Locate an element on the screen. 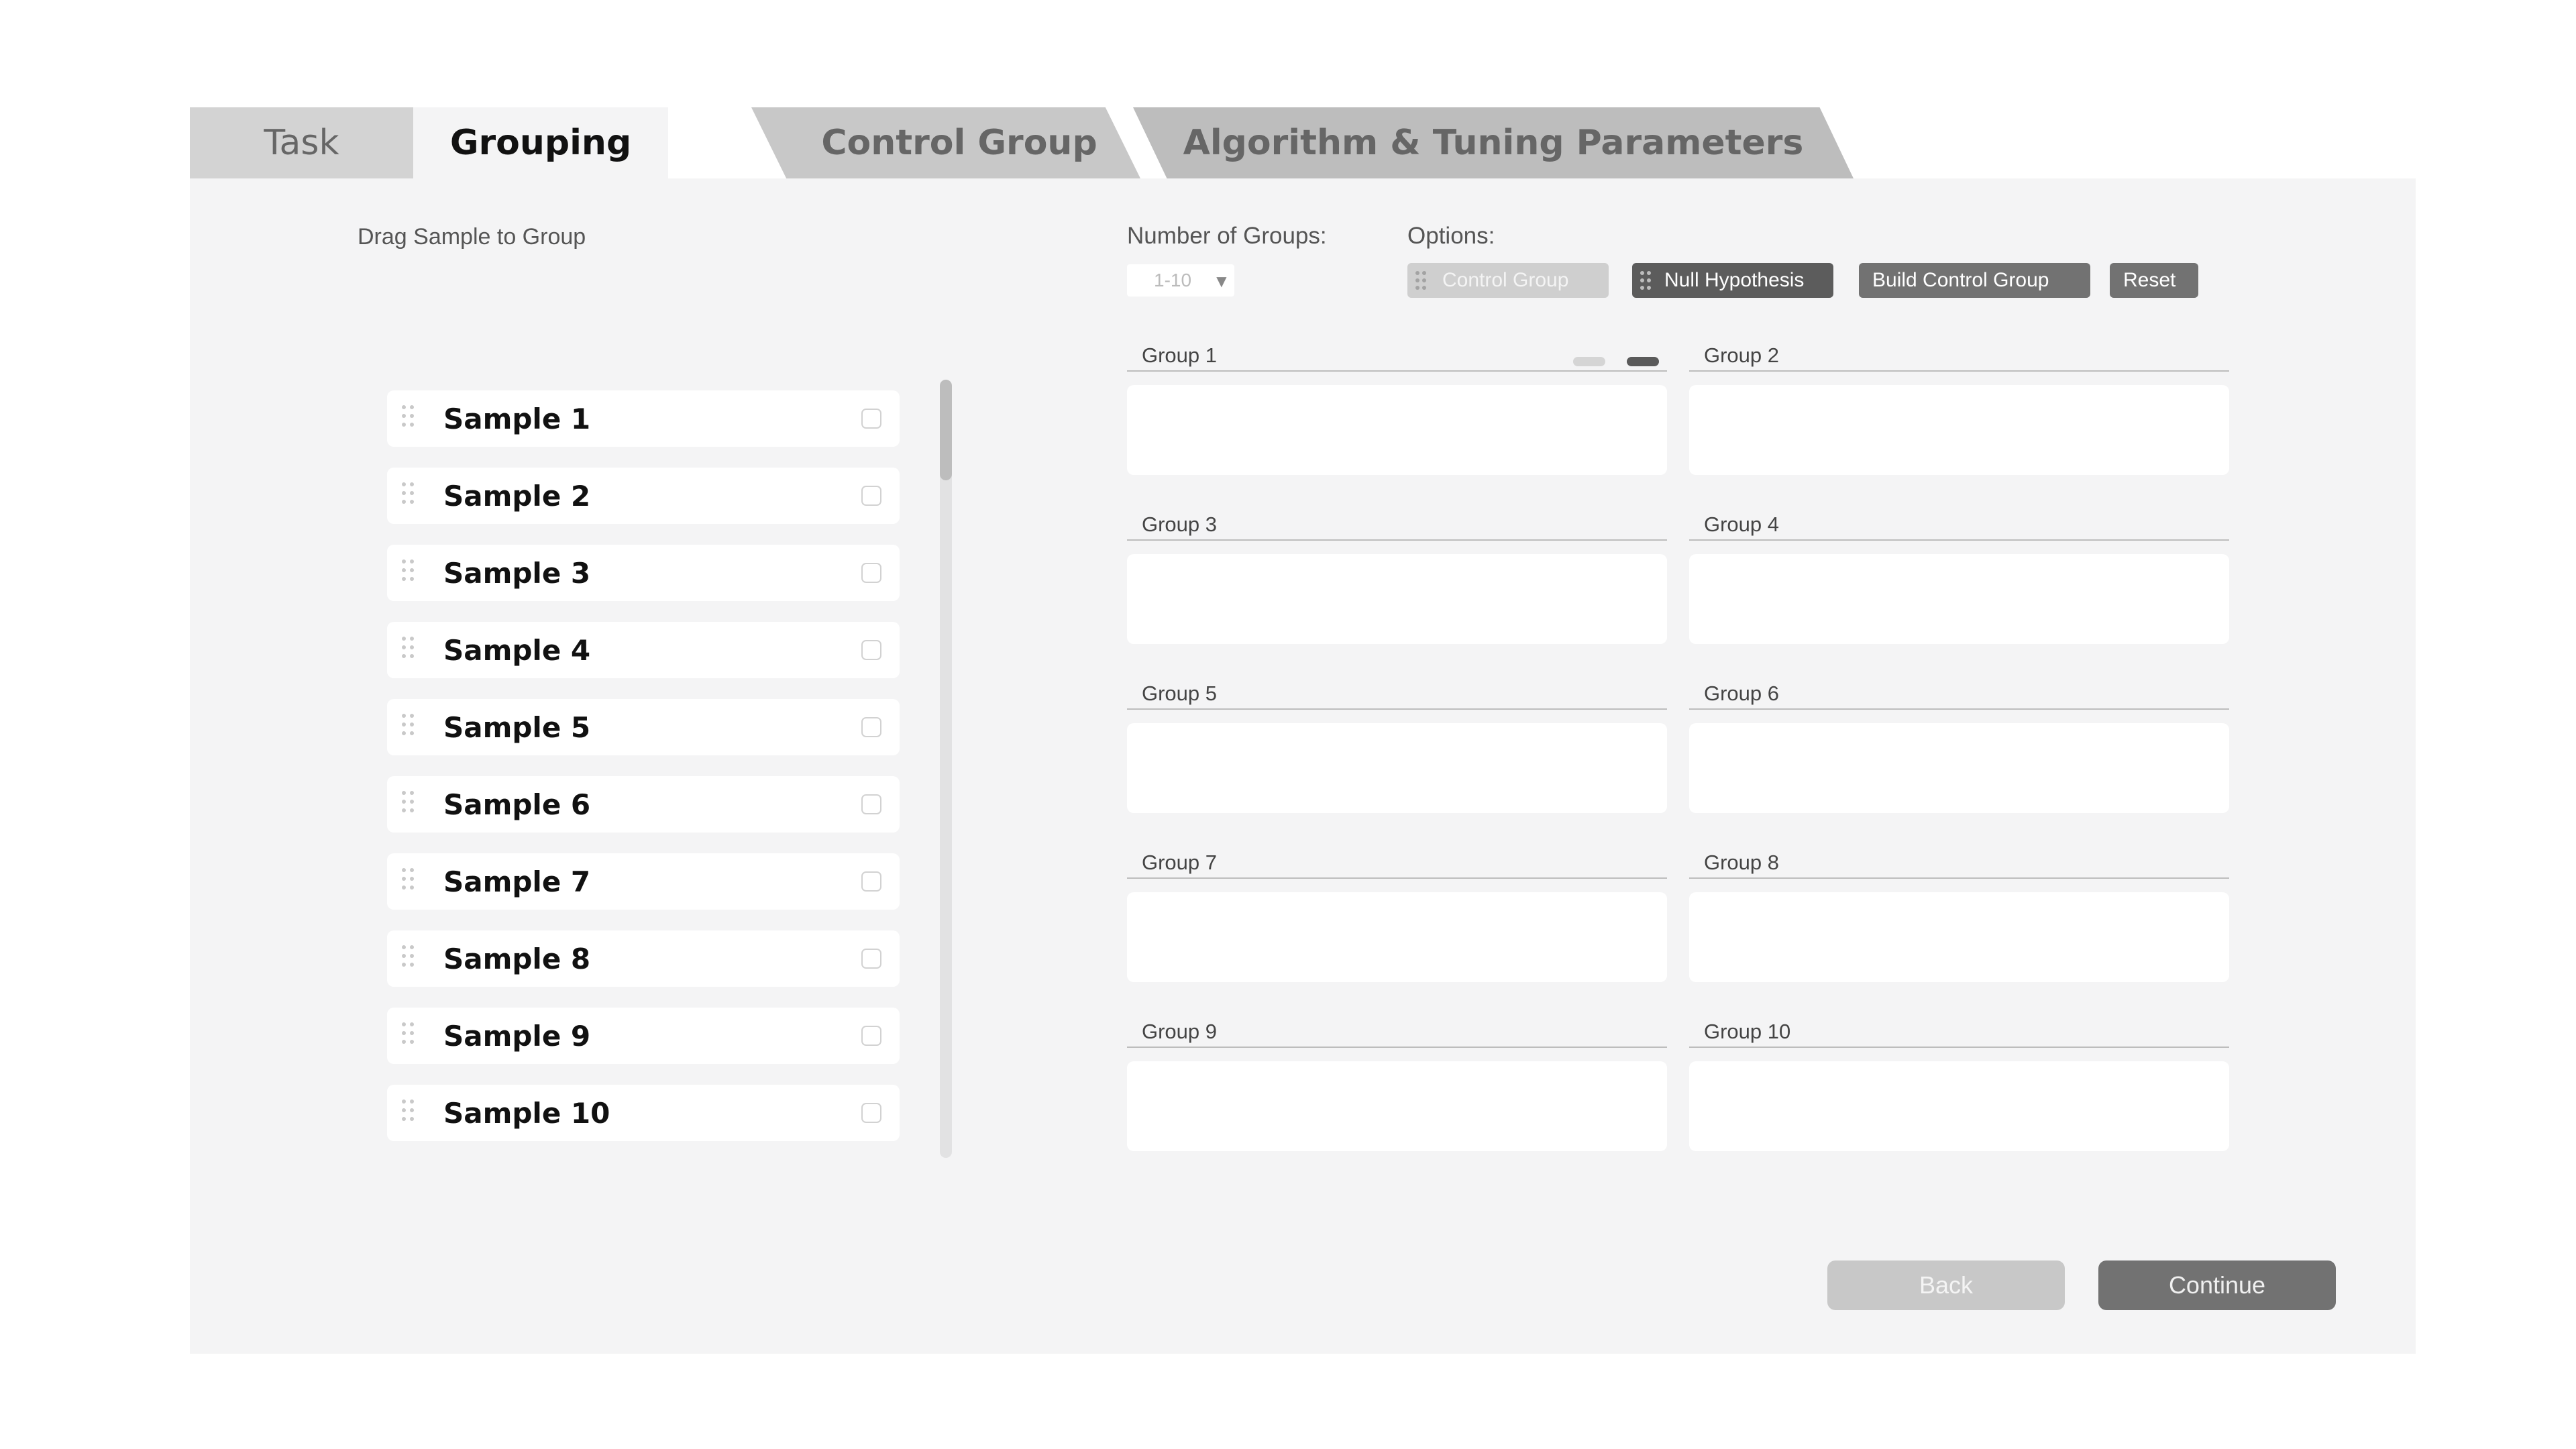  tab-algorithm-tuning-label: Algorithm & Tuning Parameters is located at coordinates (1493, 143).